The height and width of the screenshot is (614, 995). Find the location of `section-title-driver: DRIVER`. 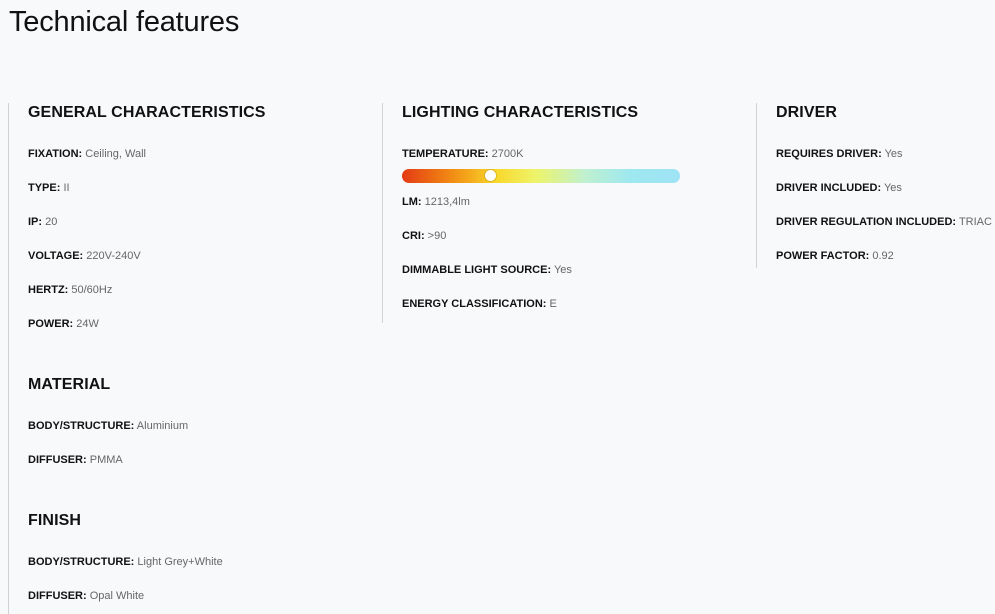

section-title-driver: DRIVER is located at coordinates (807, 112).